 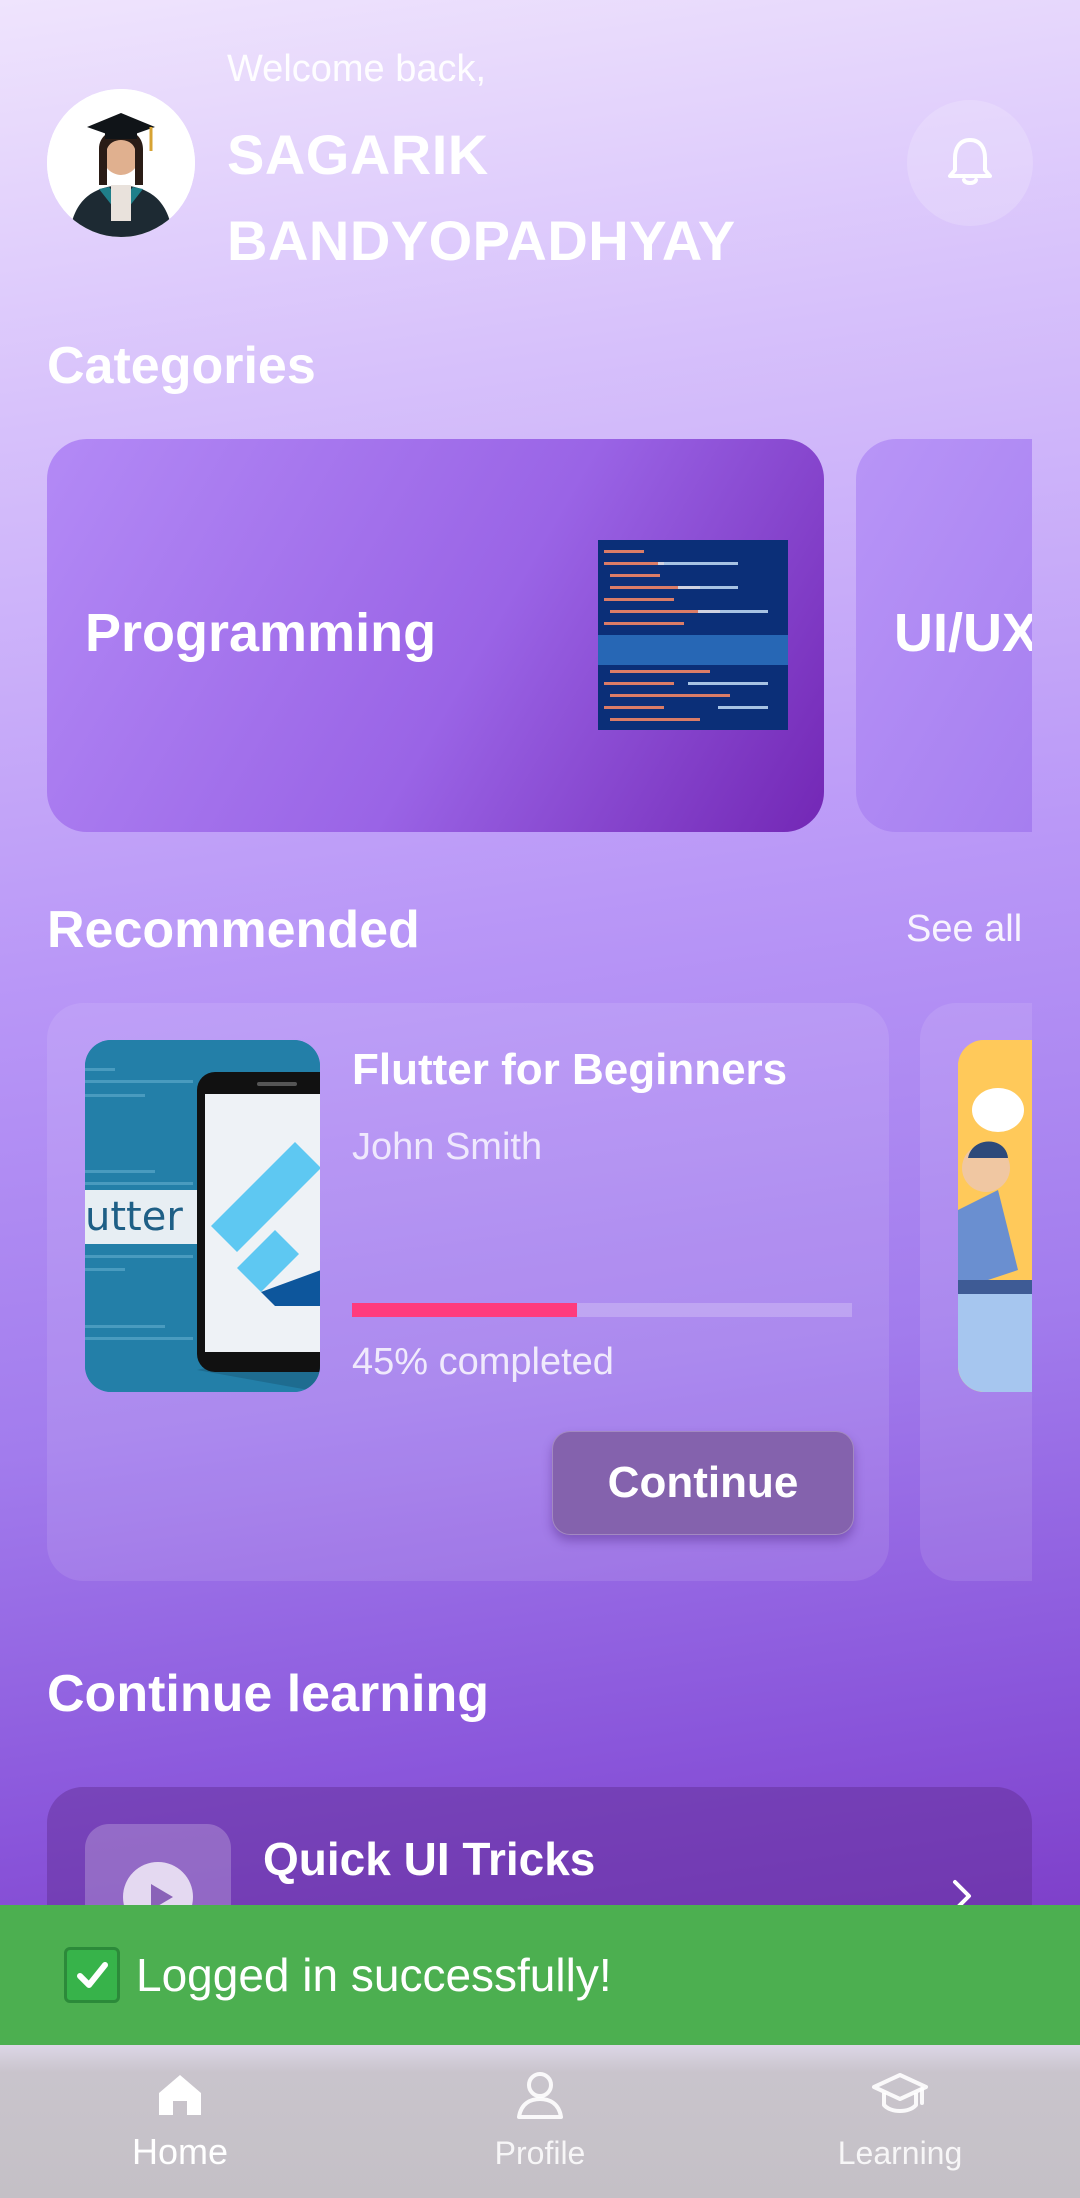 What do you see at coordinates (693, 635) in the screenshot?
I see `code-image` at bounding box center [693, 635].